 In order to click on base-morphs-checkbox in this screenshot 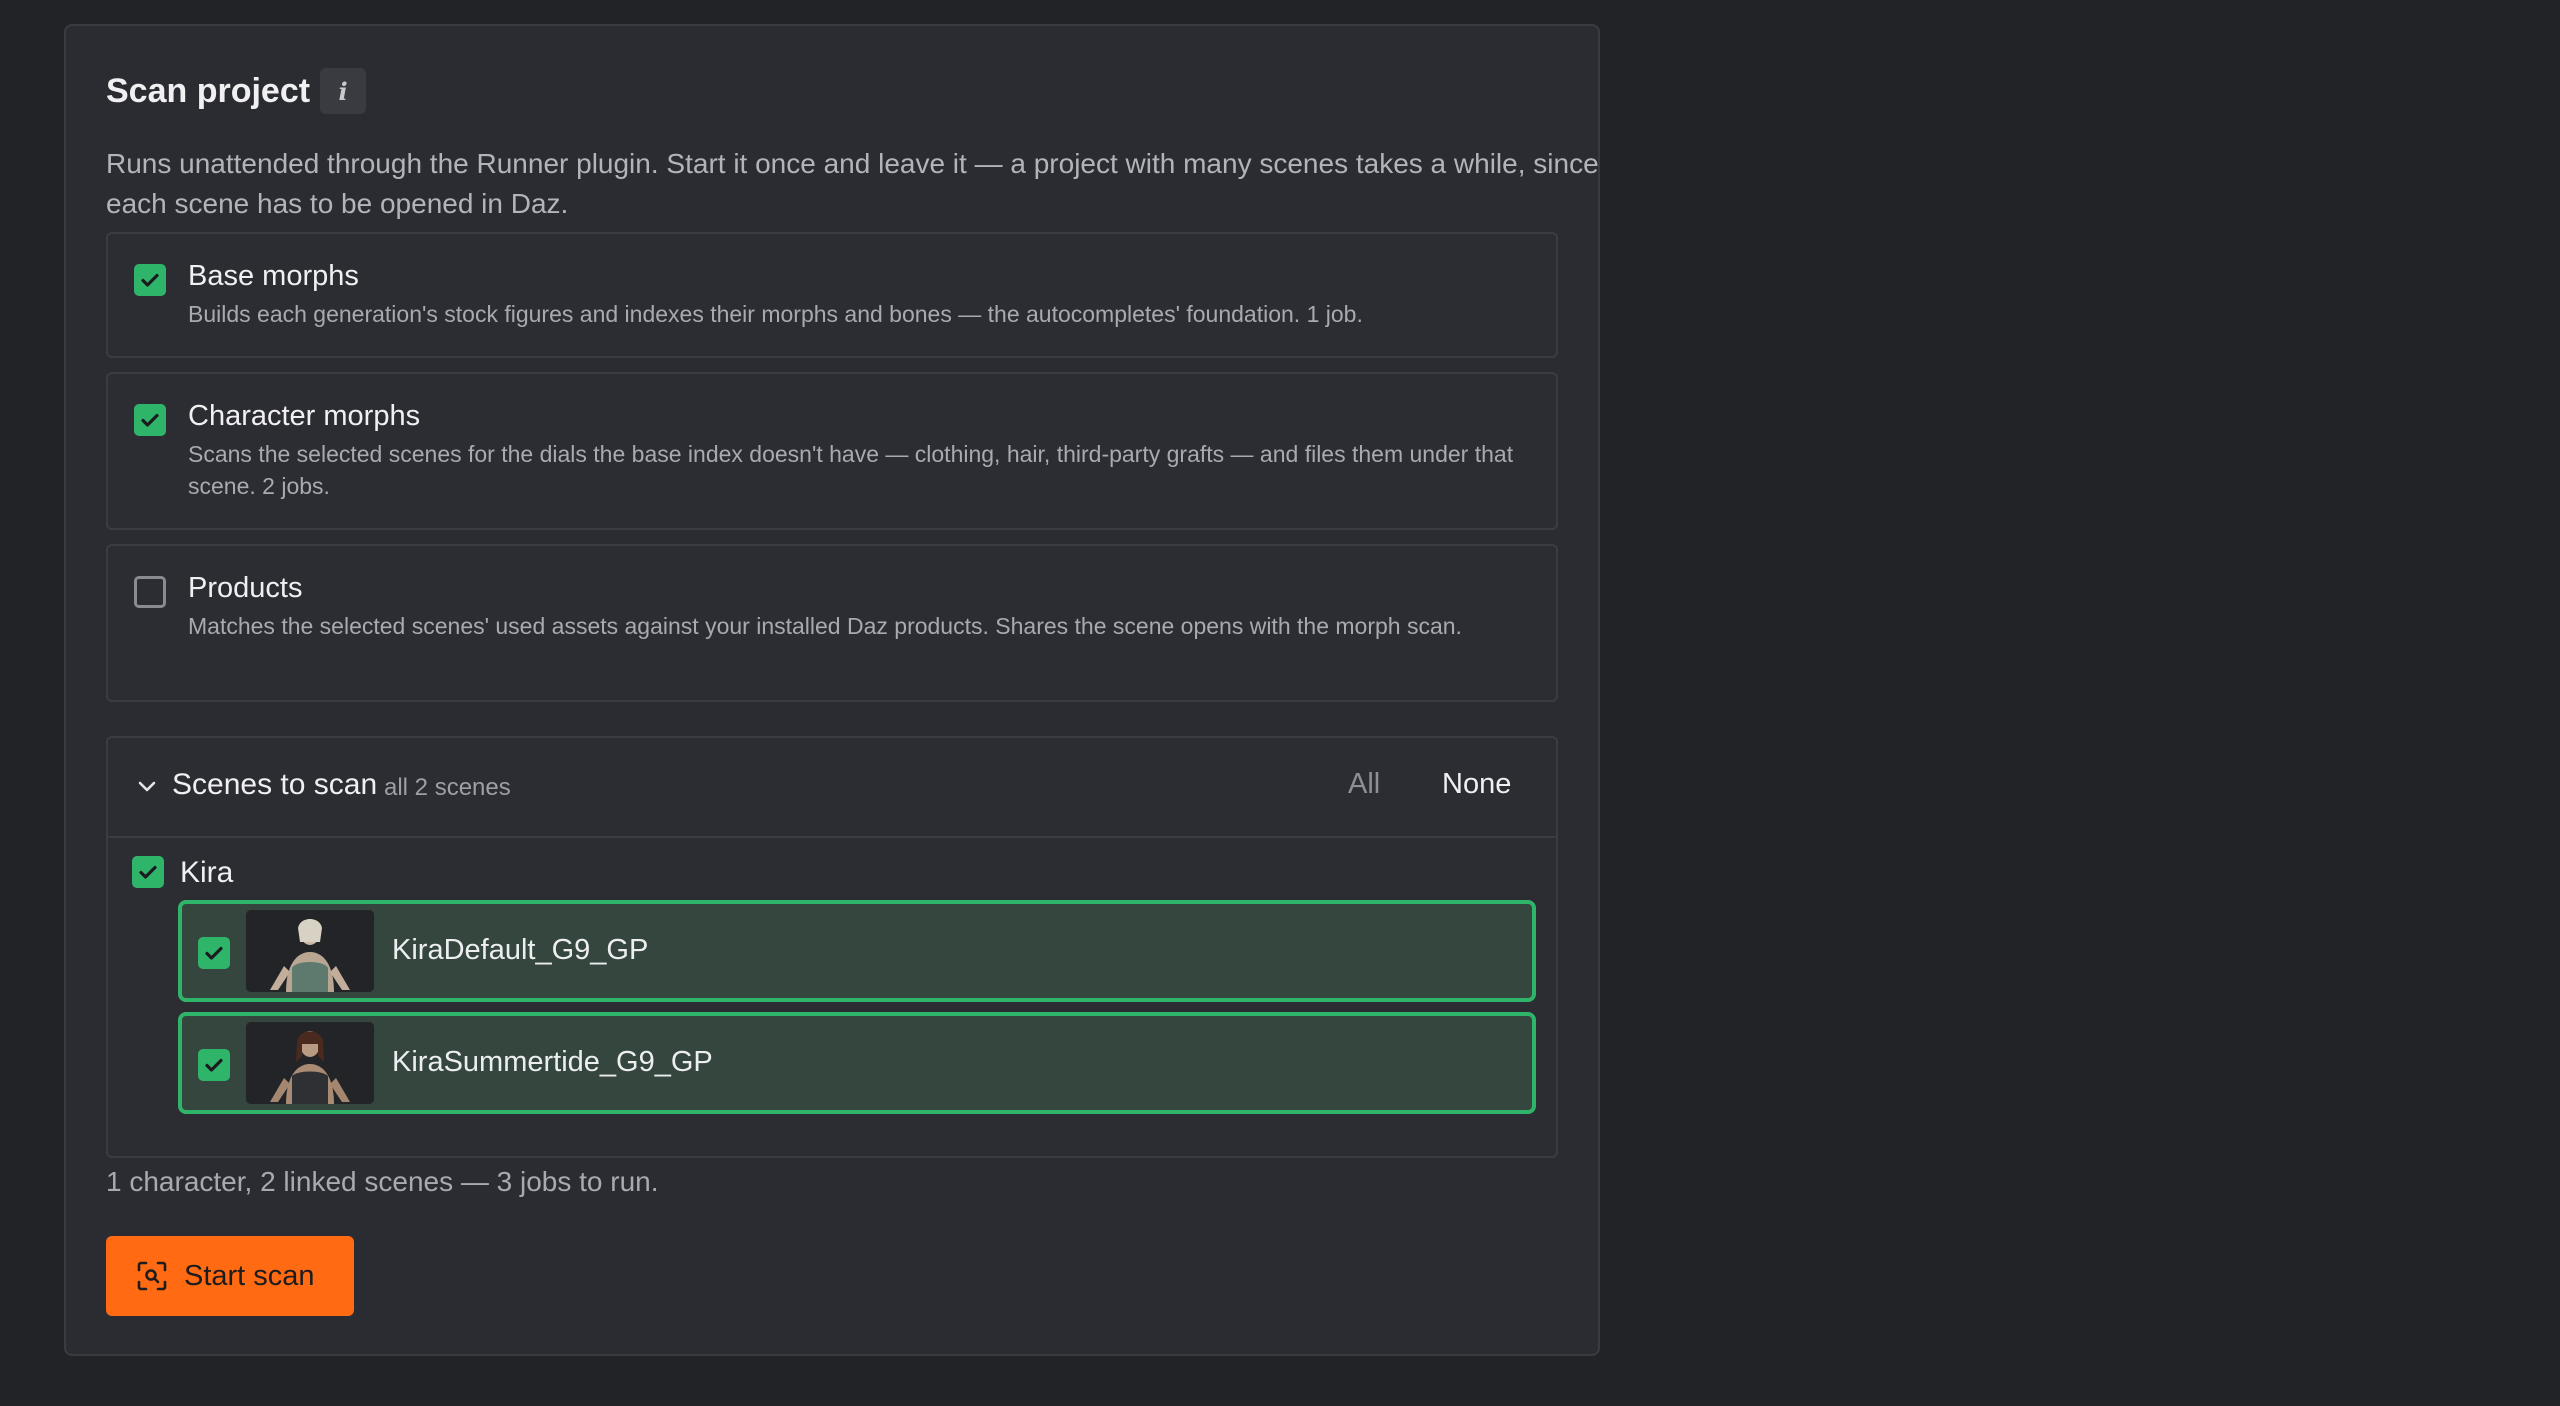, I will do `click(150, 280)`.